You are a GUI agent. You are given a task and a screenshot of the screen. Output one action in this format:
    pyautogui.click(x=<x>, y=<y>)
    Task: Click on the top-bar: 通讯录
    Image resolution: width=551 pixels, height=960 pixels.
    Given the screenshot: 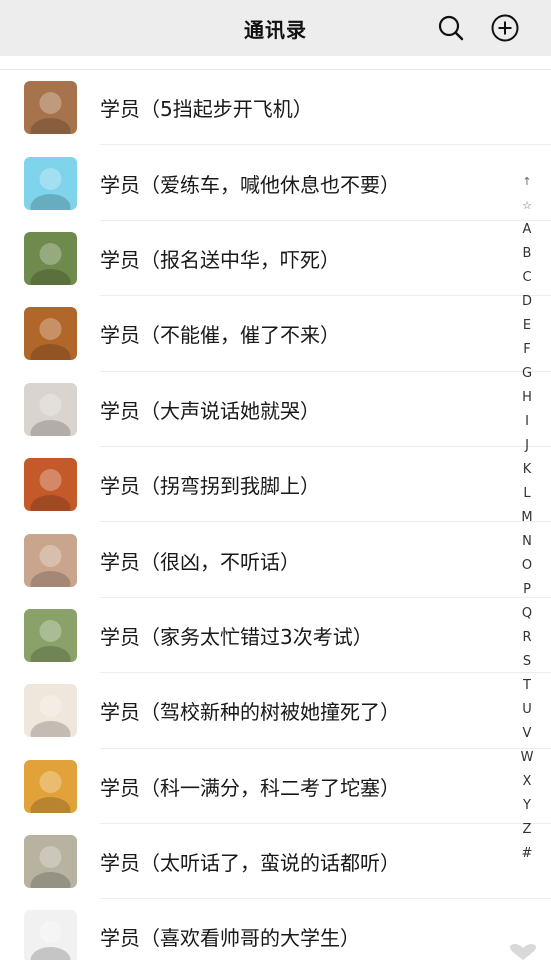 What is the action you would take?
    pyautogui.click(x=275, y=28)
    